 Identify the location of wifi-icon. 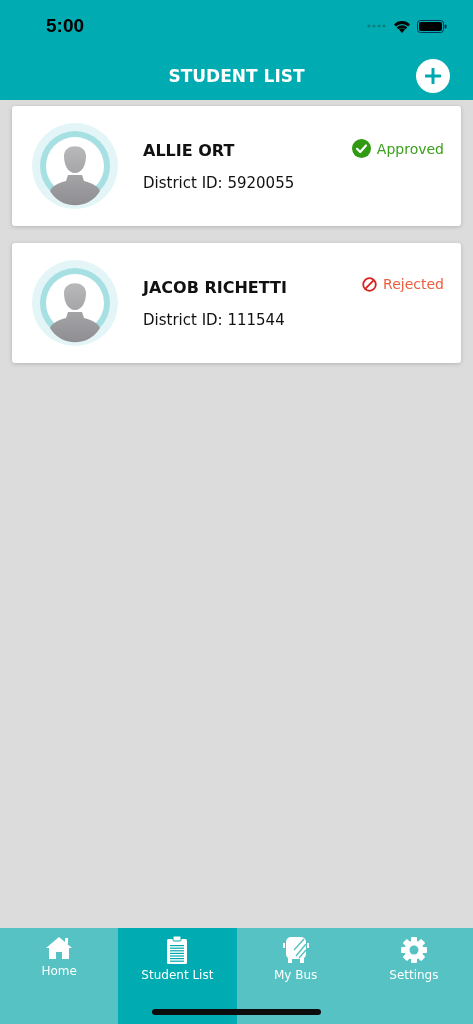
(402, 26).